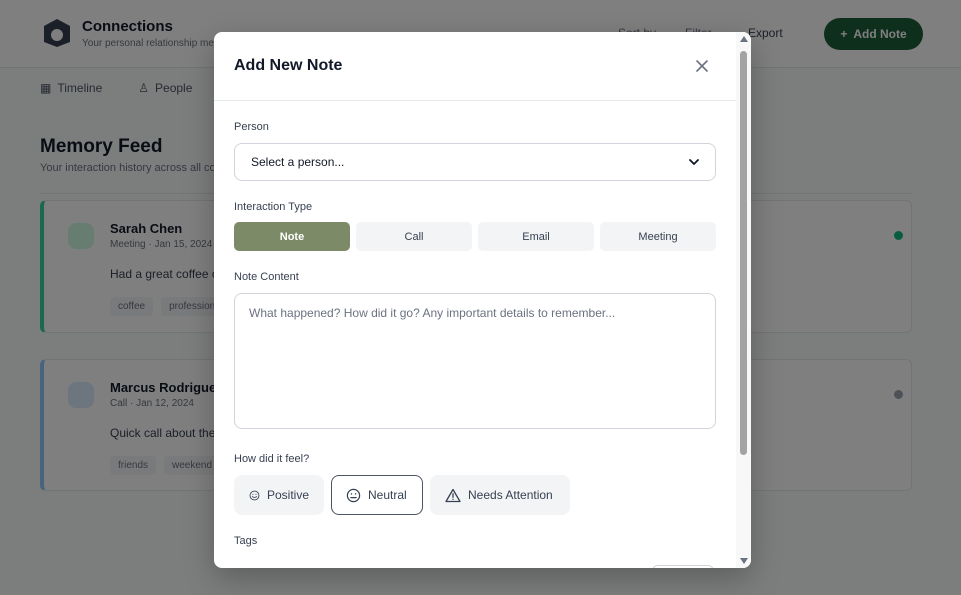 The width and height of the screenshot is (961, 595). Describe the element at coordinates (510, 495) in the screenshot. I see `feel-needs-attention-label: Needs Attention` at that location.